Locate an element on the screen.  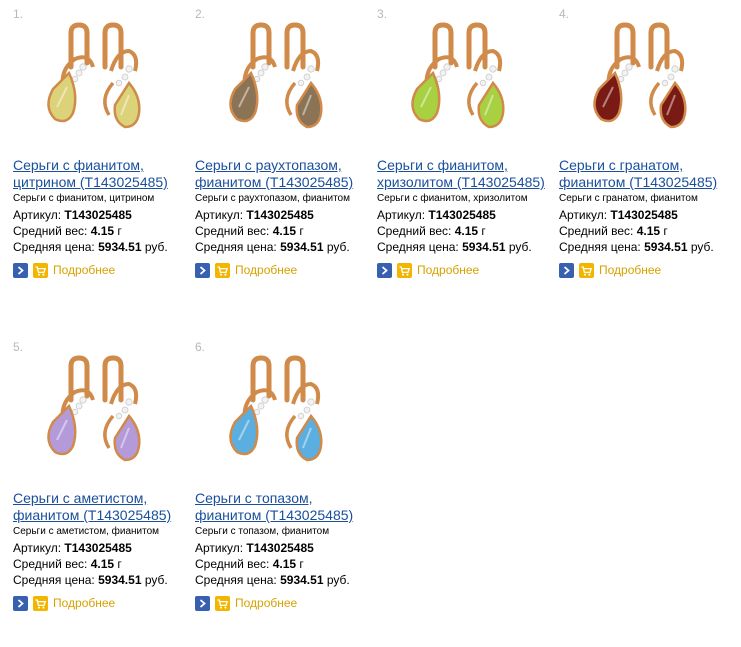
product-title-line: Серьги с гранатом, is located at coordinates (648, 165).